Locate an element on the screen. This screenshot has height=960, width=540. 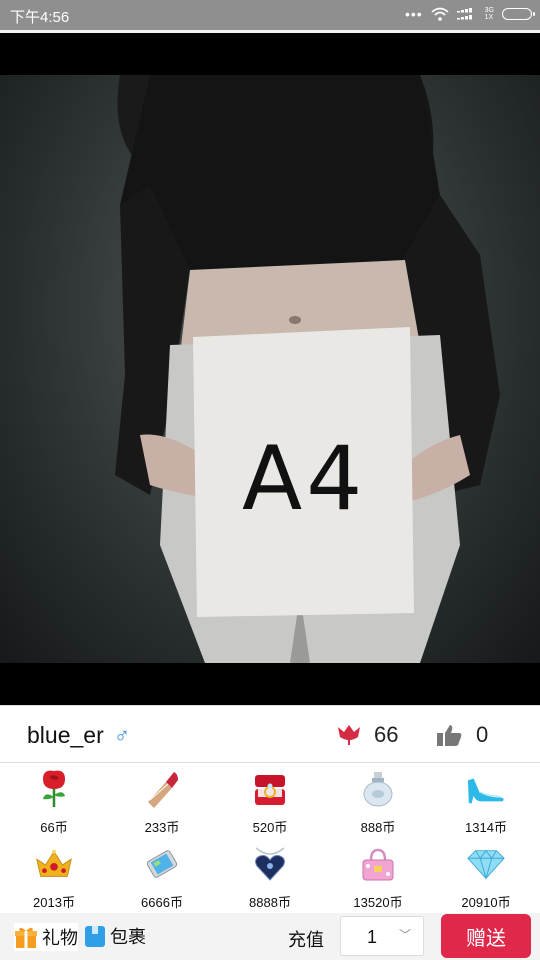
gift-price: 6666币 is located at coordinates (162, 902).